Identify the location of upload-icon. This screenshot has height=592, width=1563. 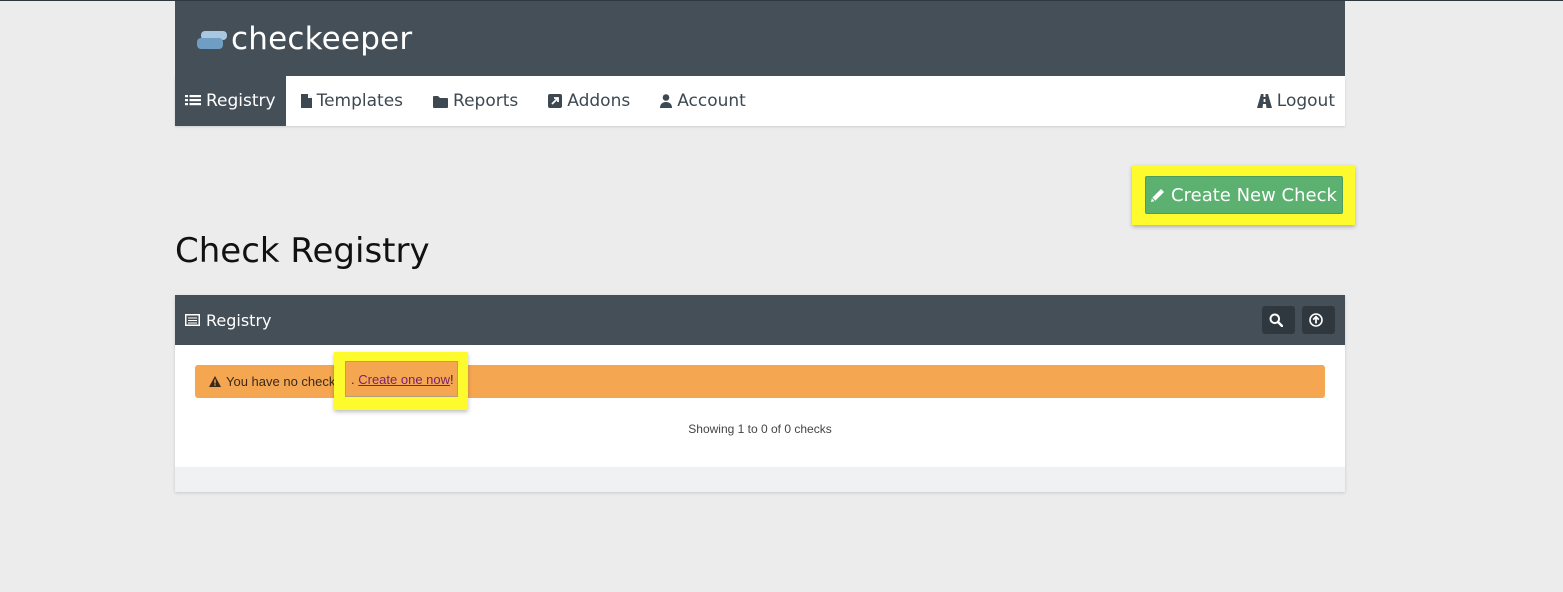
(1315, 320).